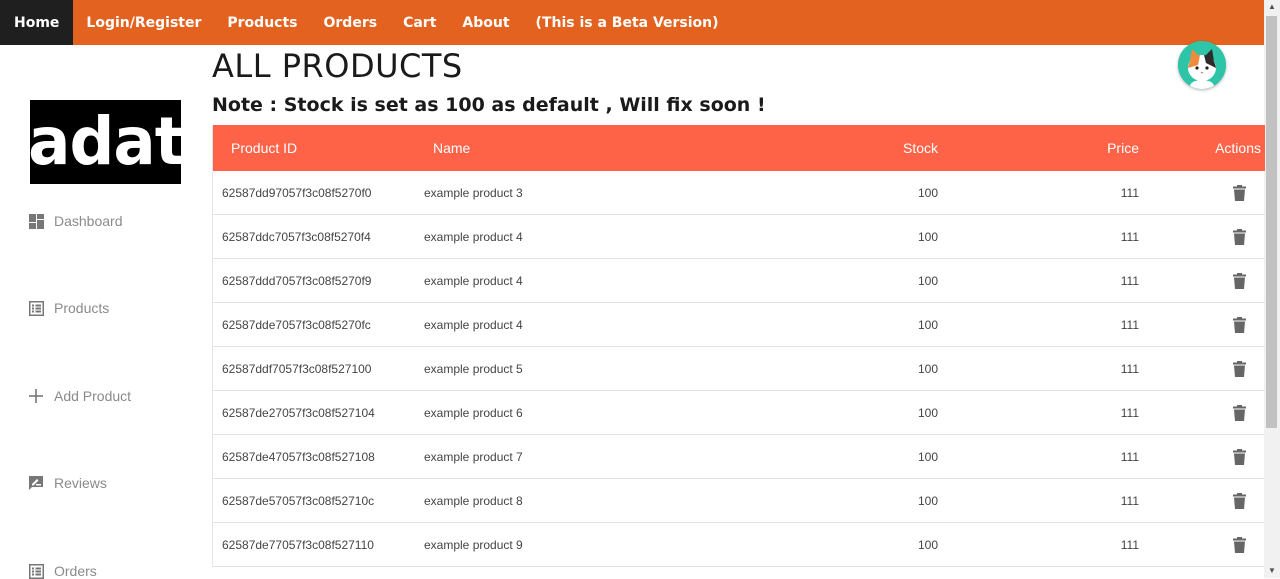 The height and width of the screenshot is (579, 1280). I want to click on brand-logo: adat, so click(106, 142).